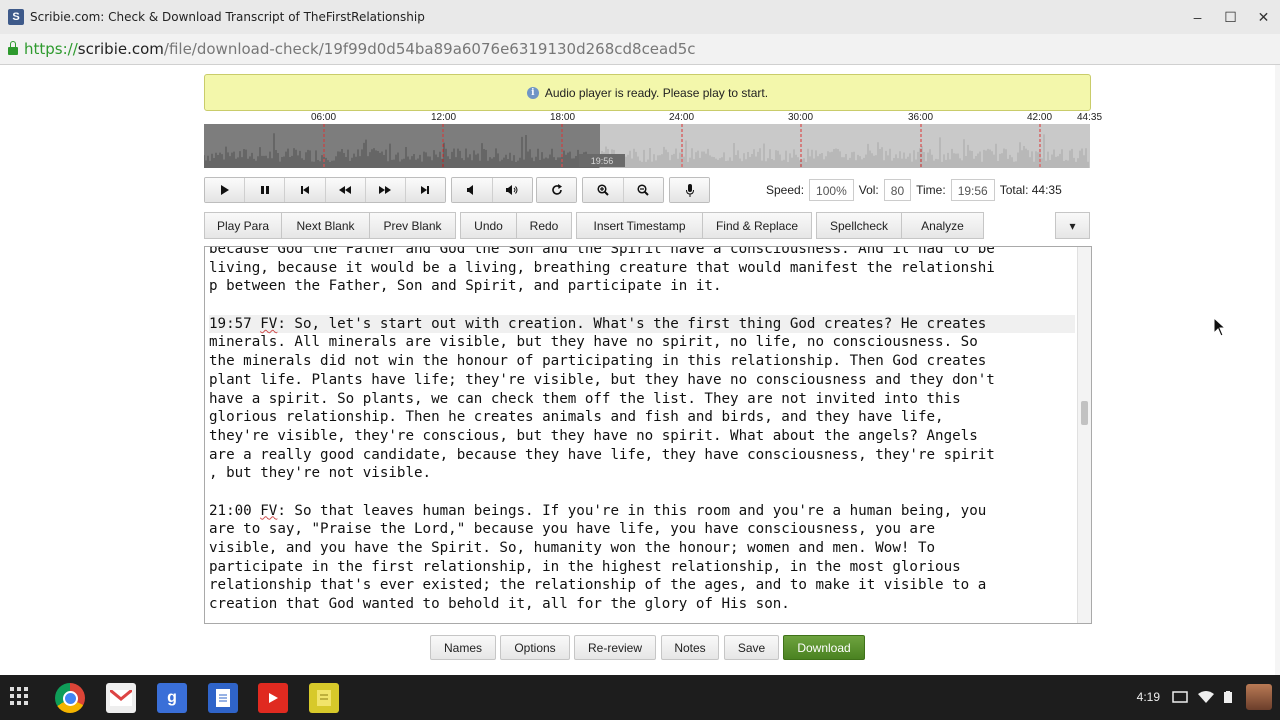 The height and width of the screenshot is (720, 1280). Describe the element at coordinates (472, 190) in the screenshot. I see `volume-down-button` at that location.